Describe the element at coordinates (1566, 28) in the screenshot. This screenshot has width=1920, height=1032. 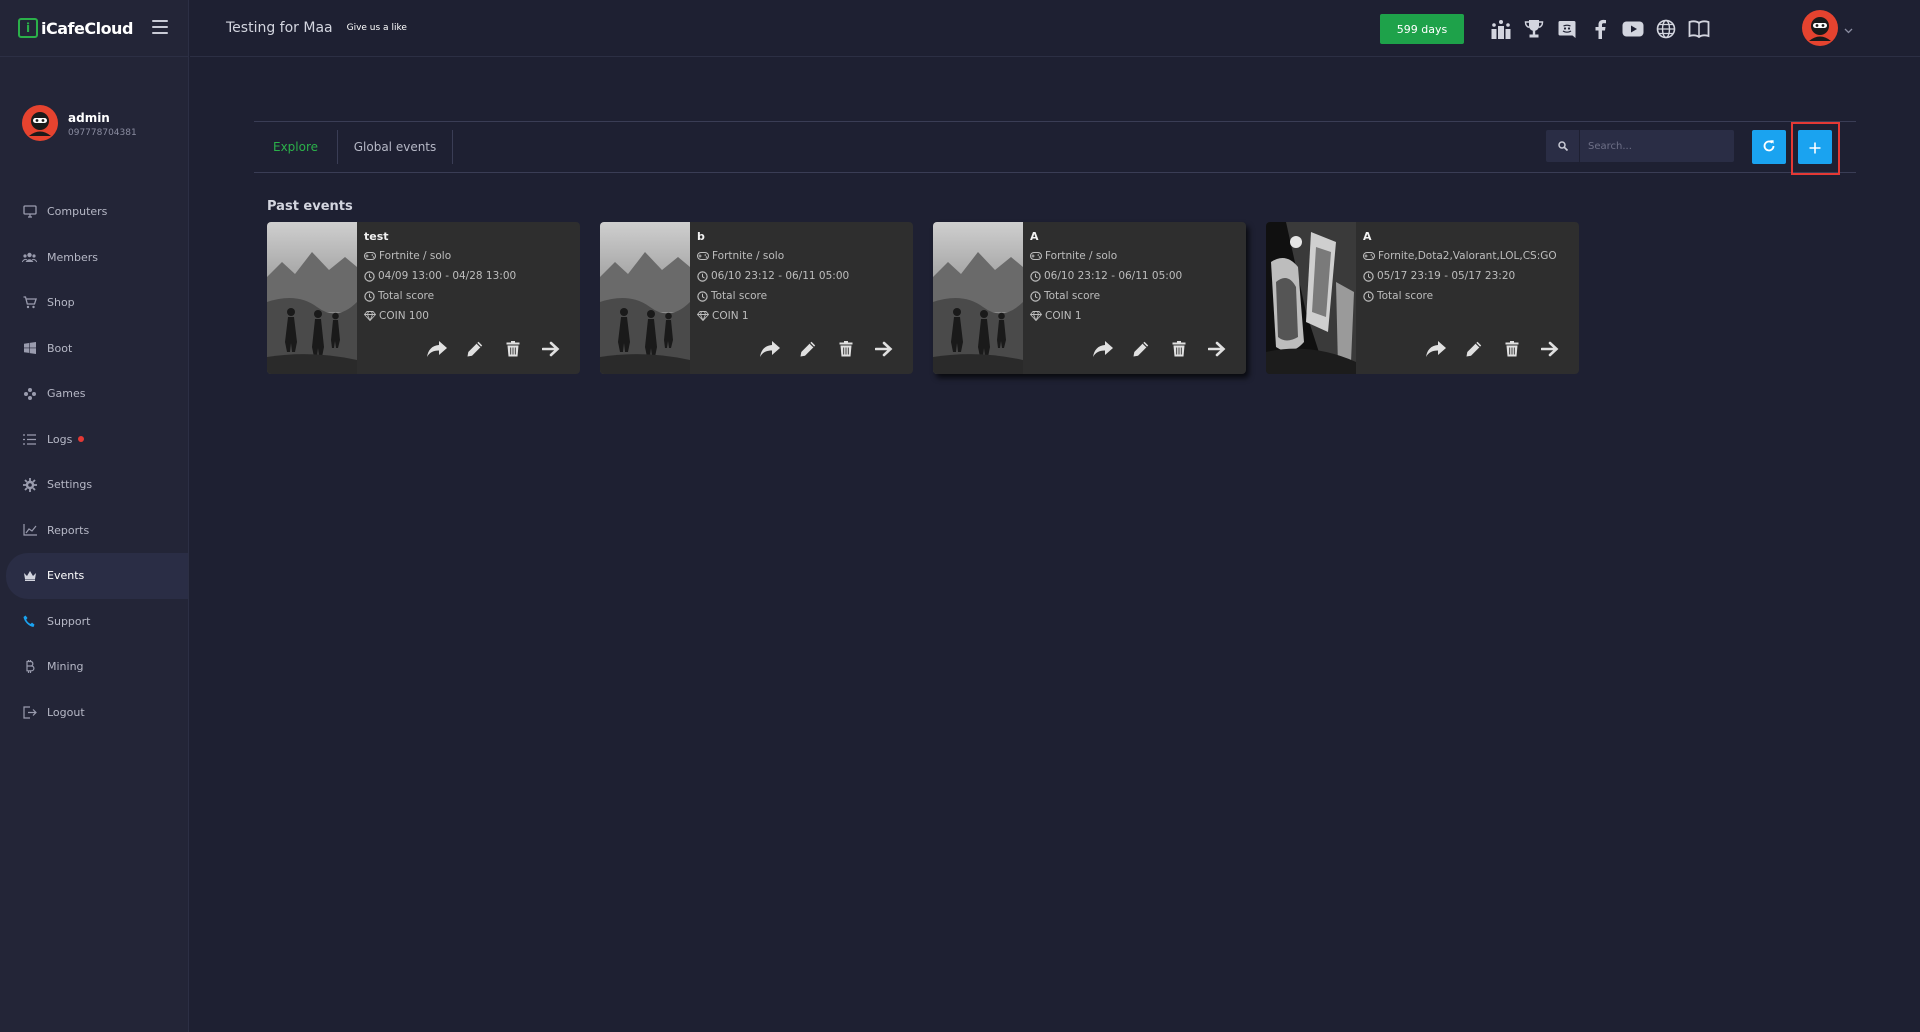
I see `discord-icon` at that location.